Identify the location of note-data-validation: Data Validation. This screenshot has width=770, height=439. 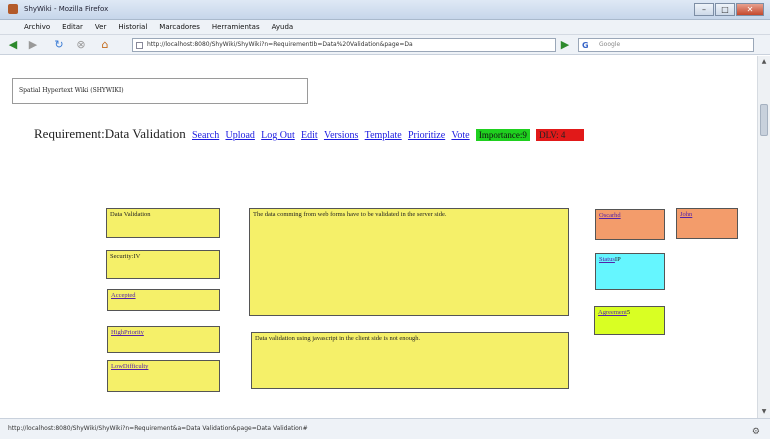
(163, 223).